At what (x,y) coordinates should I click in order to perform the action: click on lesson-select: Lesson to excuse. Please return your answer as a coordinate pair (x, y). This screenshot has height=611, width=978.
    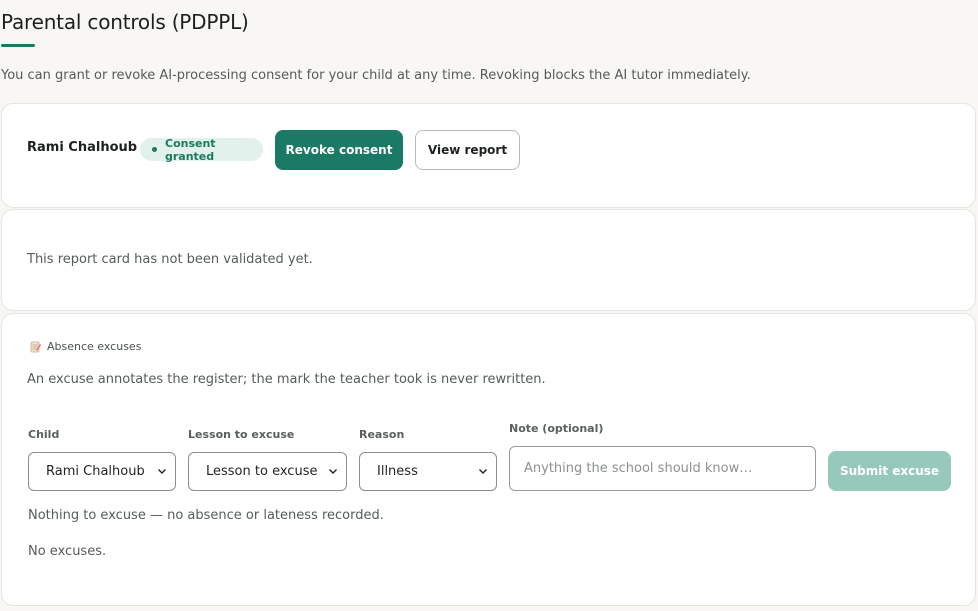
    Looking at the image, I should click on (267, 471).